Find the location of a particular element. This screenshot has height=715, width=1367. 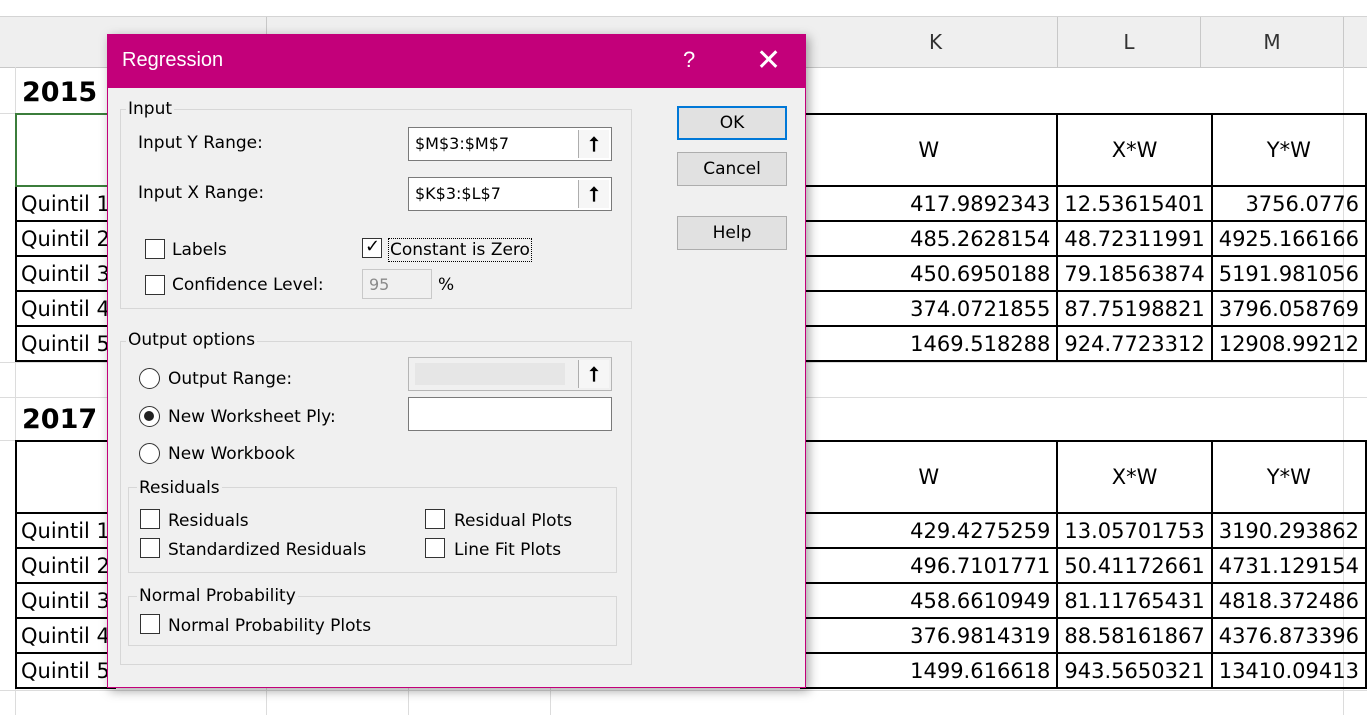

cell: 1499.616618 is located at coordinates (929, 670).